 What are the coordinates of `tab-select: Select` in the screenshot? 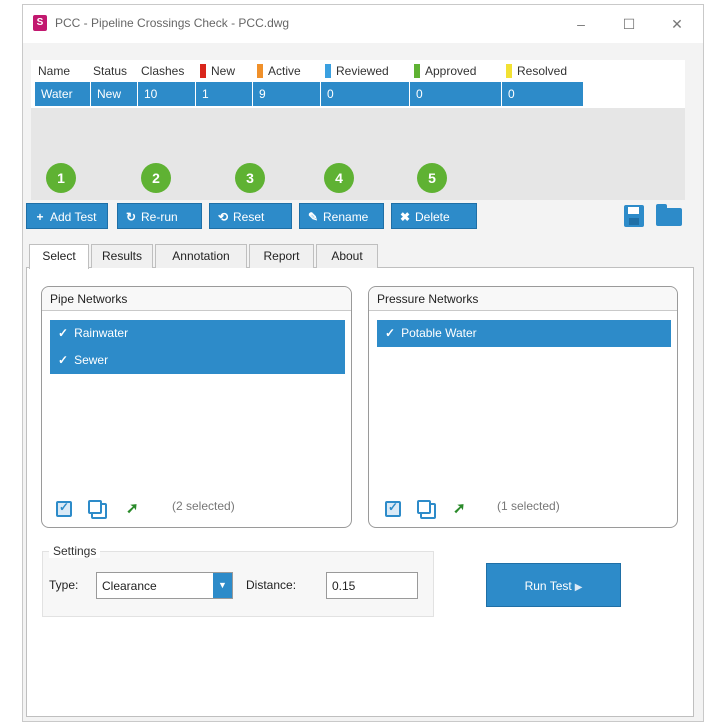 It's located at (59, 256).